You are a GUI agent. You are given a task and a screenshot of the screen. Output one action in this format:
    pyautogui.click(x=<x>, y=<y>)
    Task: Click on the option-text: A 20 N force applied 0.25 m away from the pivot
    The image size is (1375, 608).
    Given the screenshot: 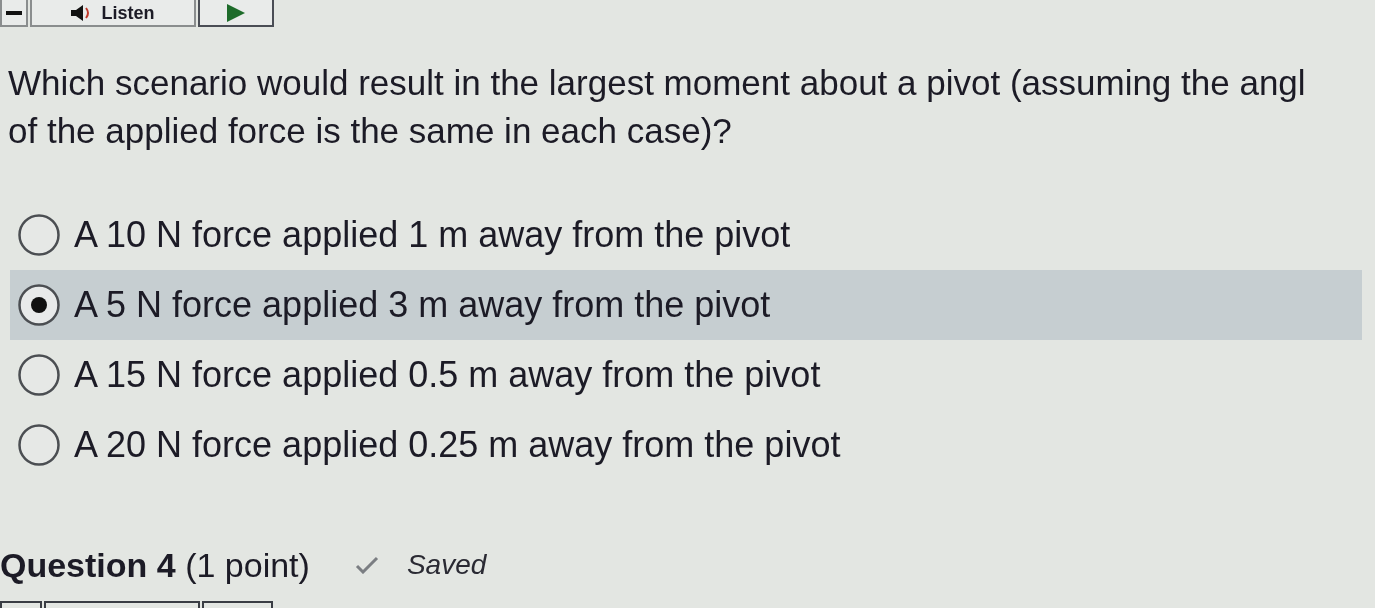 What is the action you would take?
    pyautogui.click(x=457, y=445)
    